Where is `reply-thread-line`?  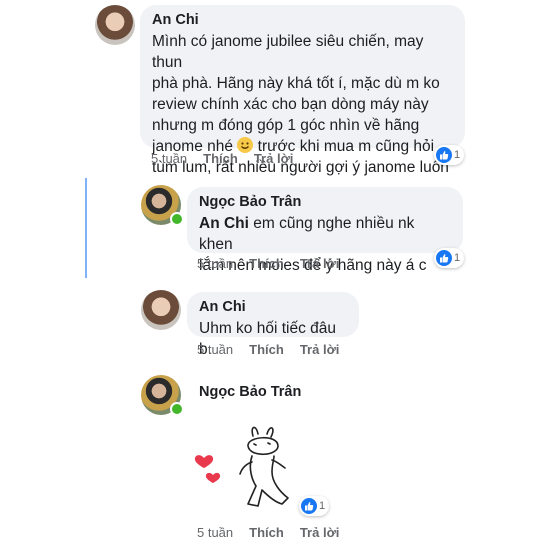 reply-thread-line is located at coordinates (86, 228).